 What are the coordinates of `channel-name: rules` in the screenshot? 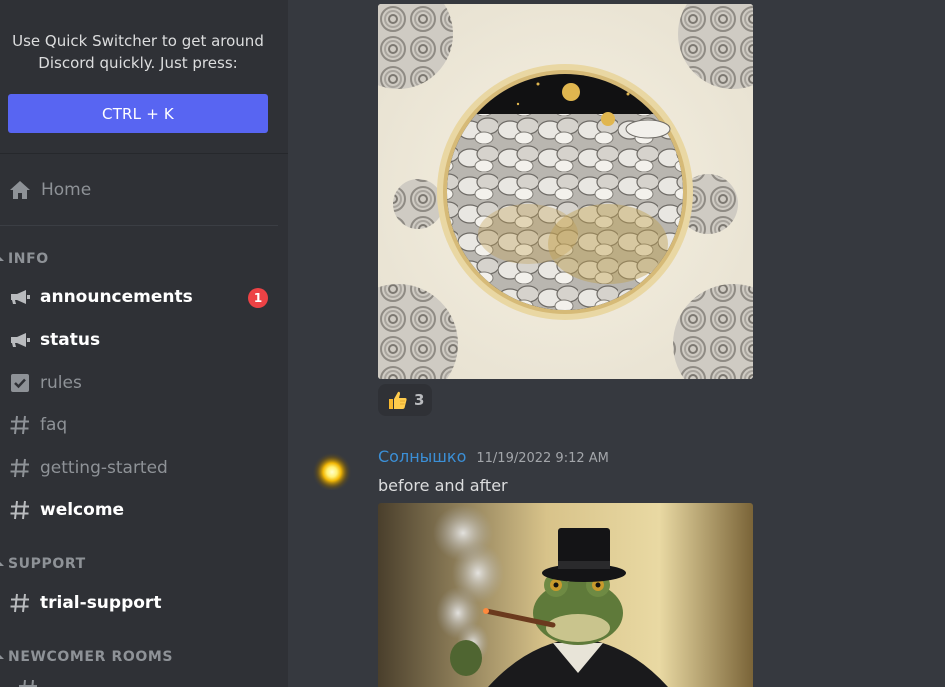 It's located at (61, 383).